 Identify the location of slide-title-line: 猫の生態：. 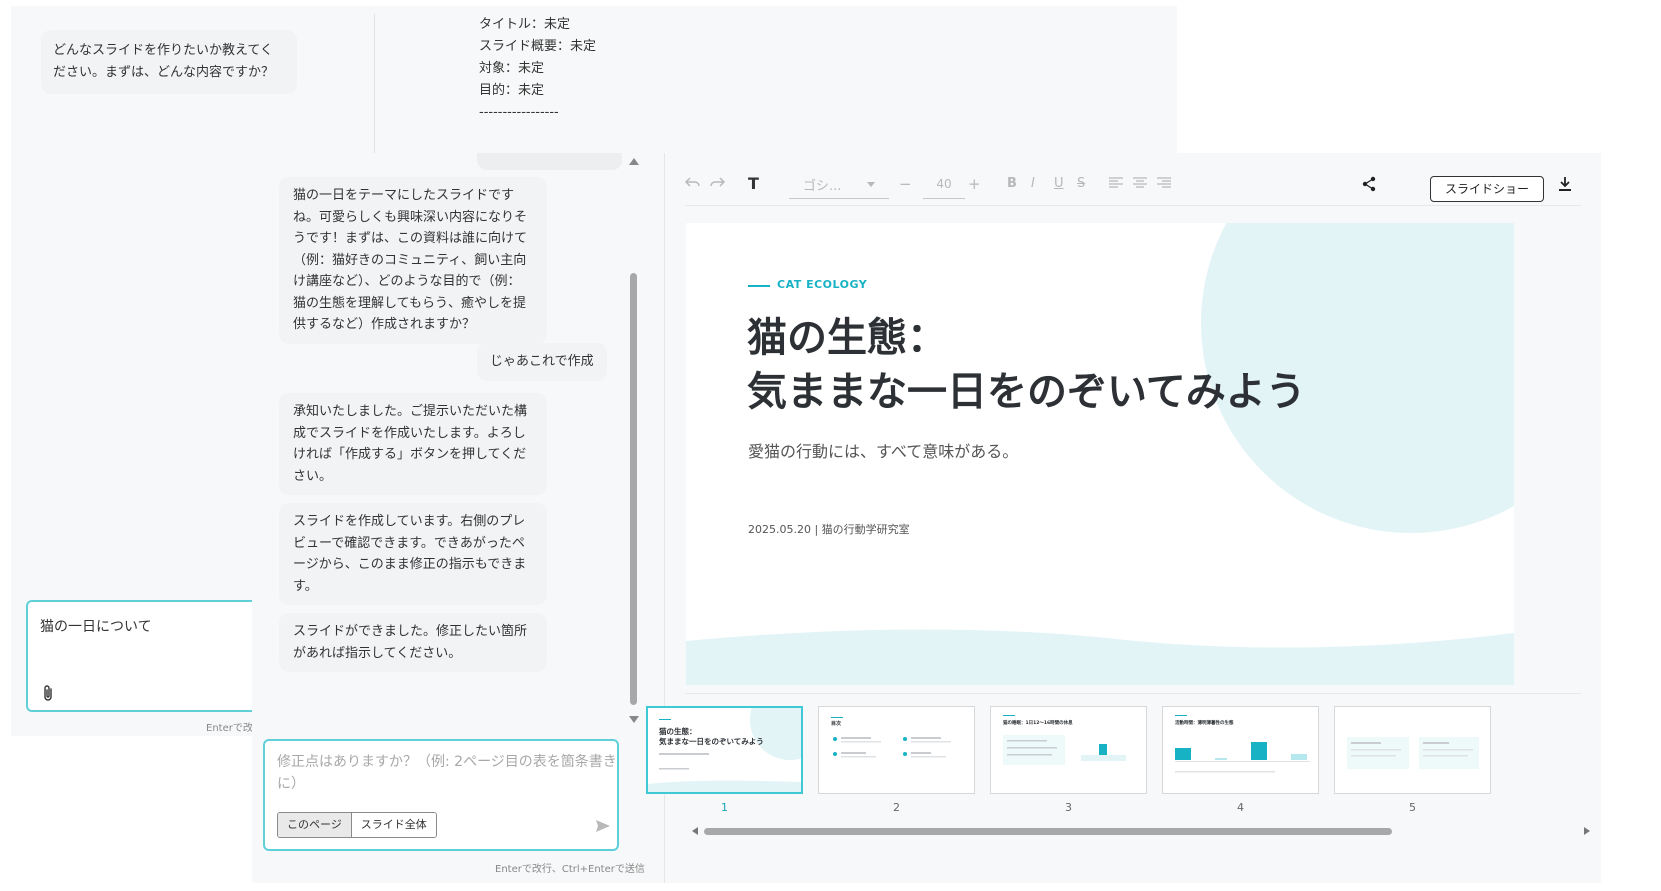
(847, 338).